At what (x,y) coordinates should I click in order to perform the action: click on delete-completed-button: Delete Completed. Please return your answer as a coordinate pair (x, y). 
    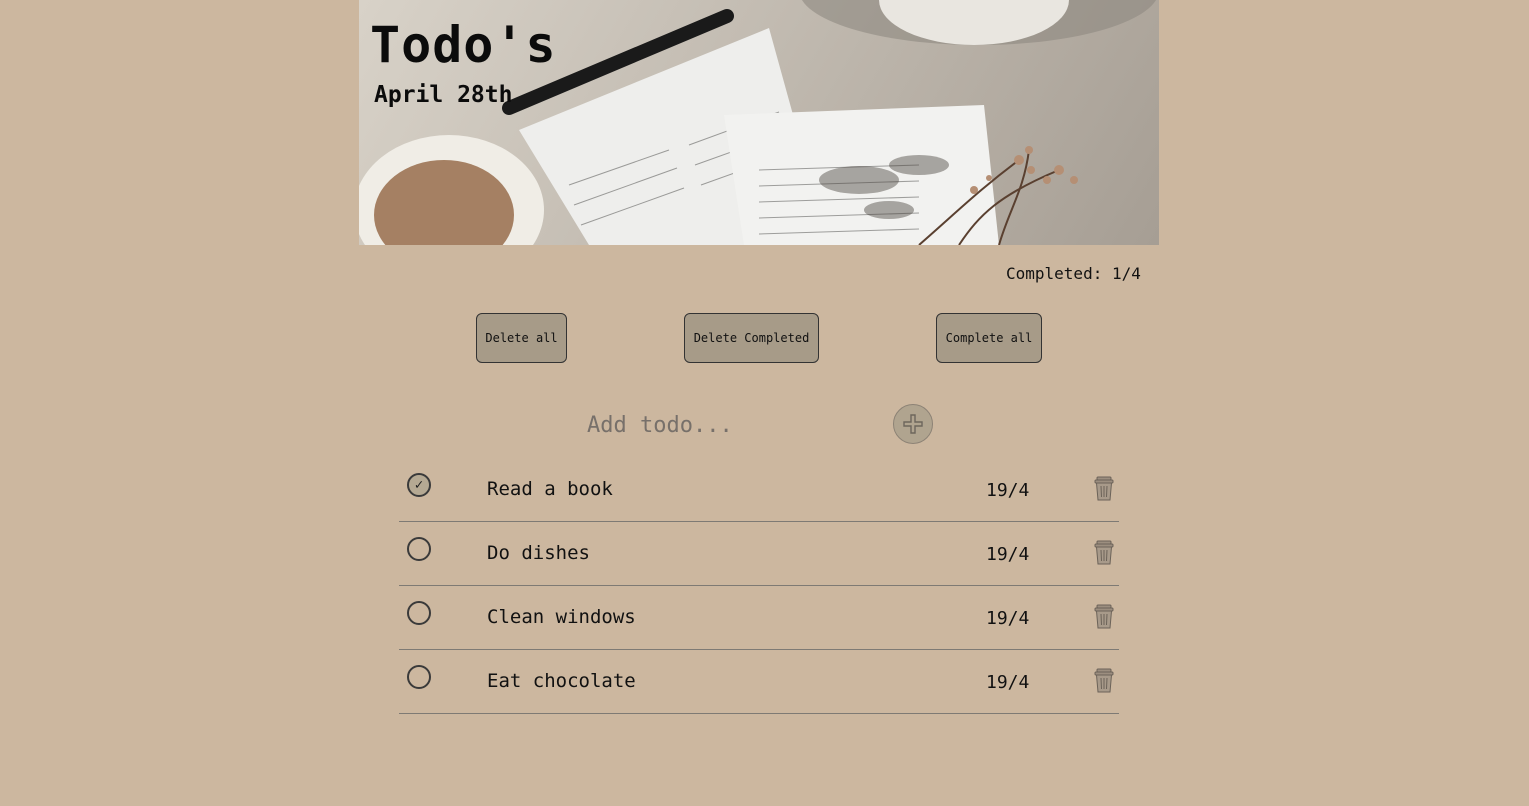
    Looking at the image, I should click on (751, 338).